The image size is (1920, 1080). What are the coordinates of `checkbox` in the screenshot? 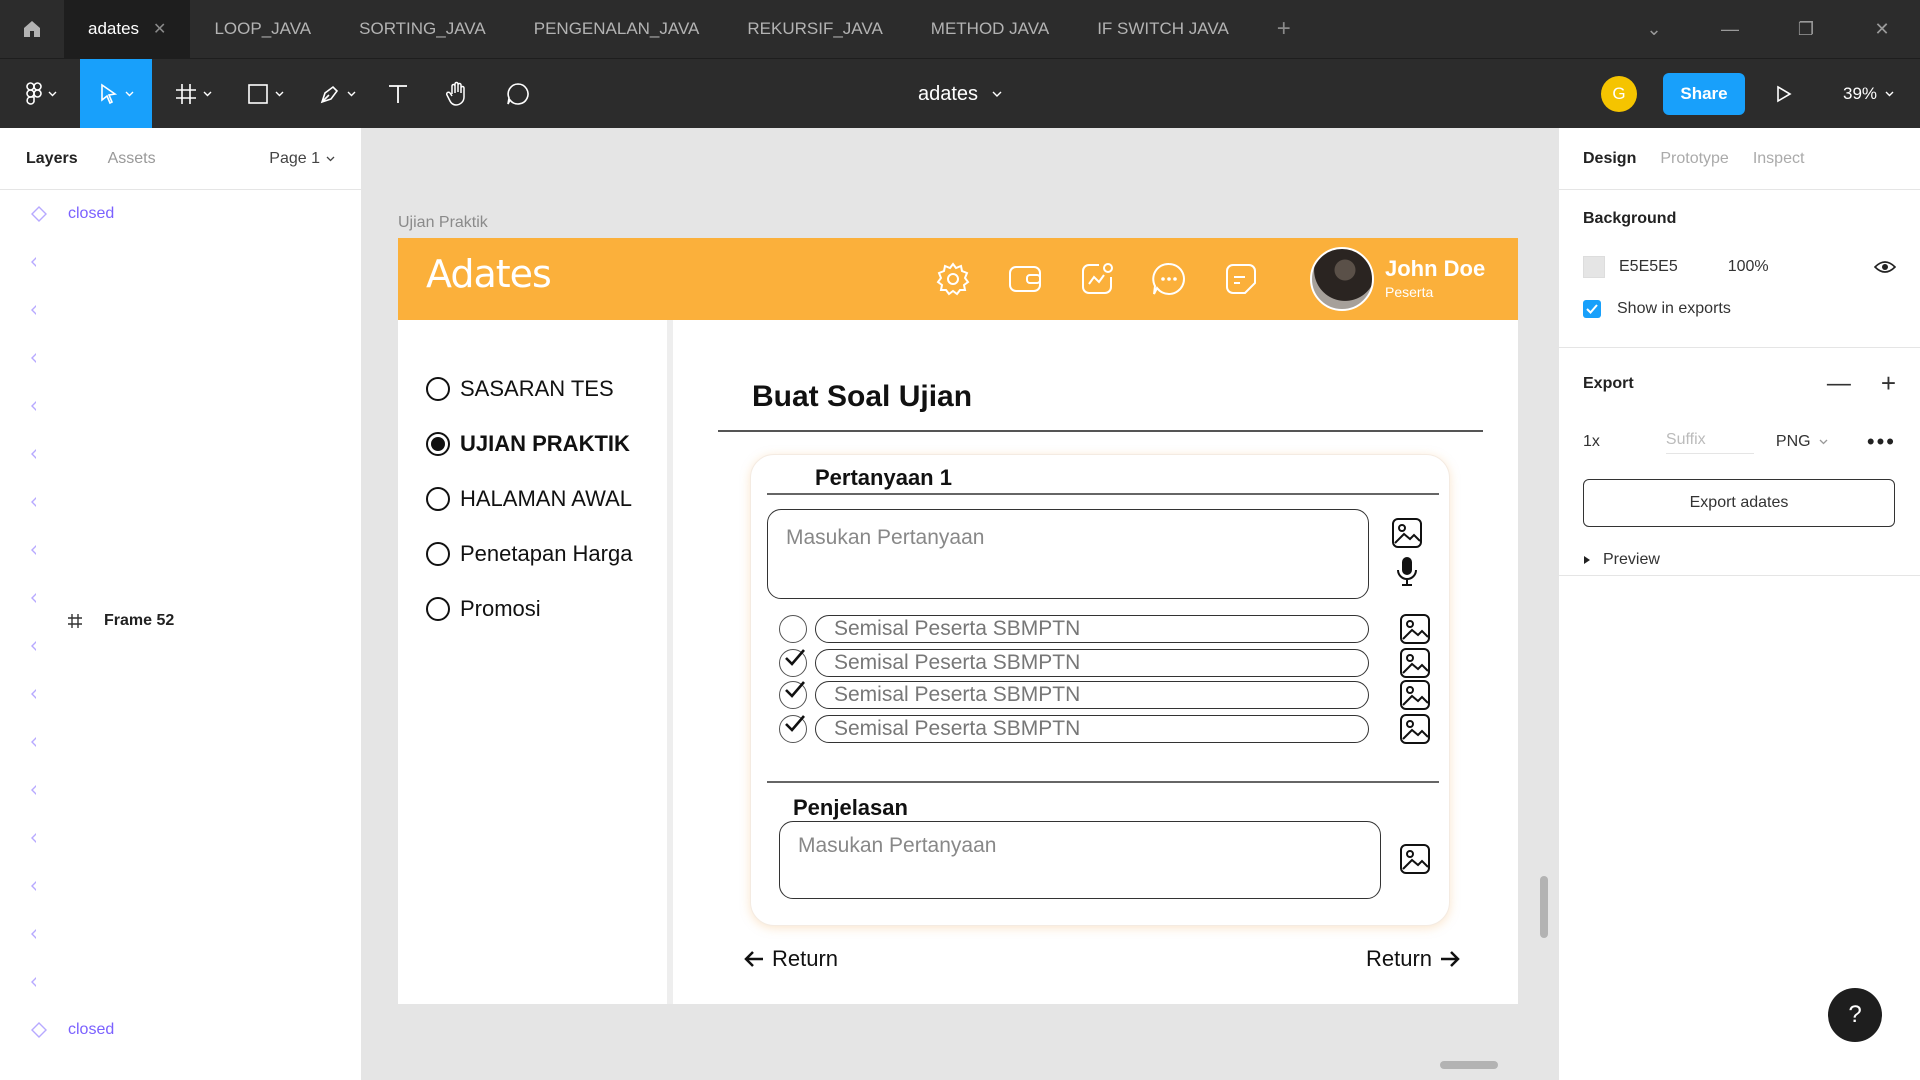 It's located at (1592, 309).